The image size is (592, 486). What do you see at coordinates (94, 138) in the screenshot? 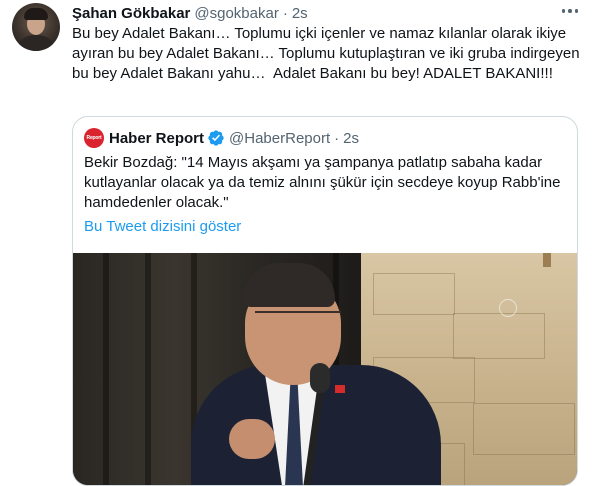
I see `quoted-author-avatar: Report` at bounding box center [94, 138].